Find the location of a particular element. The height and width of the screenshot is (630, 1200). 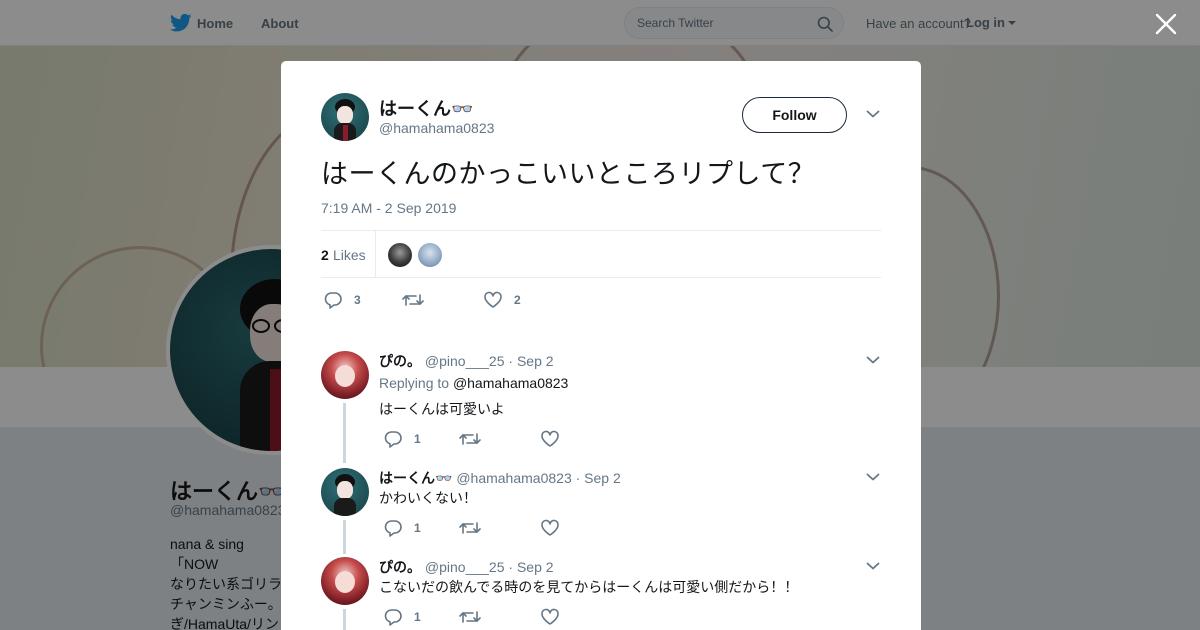

reply-author-name: はーくん👓 is located at coordinates (415, 478).